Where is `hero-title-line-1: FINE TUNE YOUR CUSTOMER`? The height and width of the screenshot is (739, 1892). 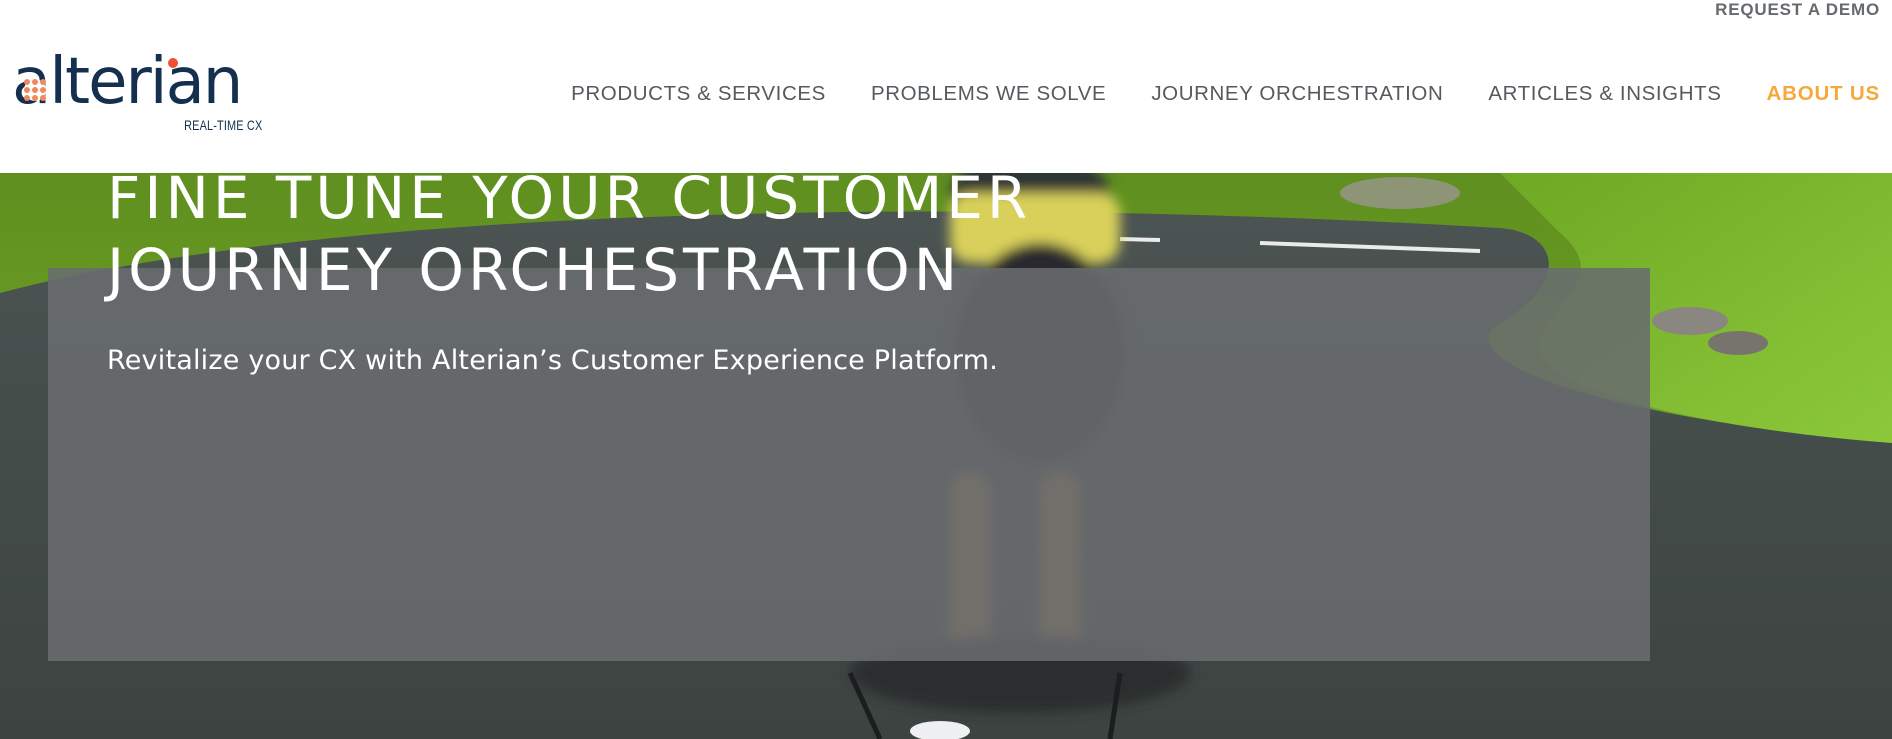
hero-title-line-1: FINE TUNE YOUR CUSTOMER is located at coordinates (569, 198).